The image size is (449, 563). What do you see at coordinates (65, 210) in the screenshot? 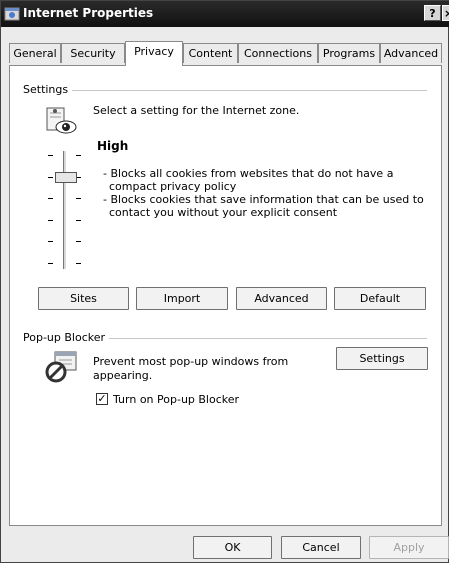
I see `privacy-slider-track` at bounding box center [65, 210].